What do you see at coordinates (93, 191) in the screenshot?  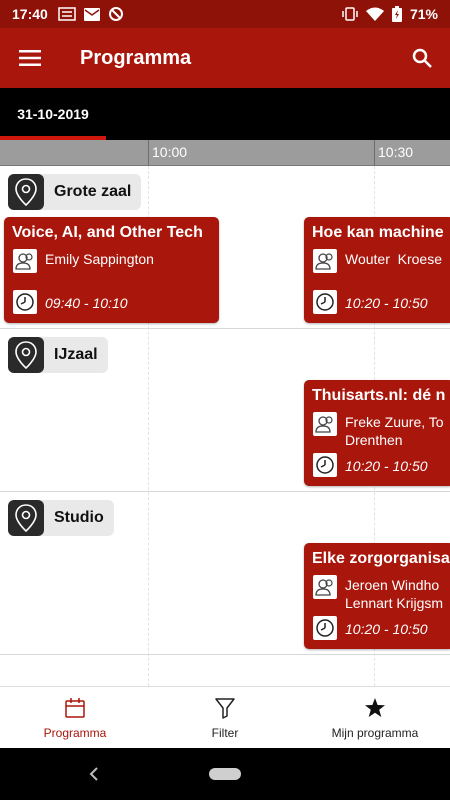 I see `room-name: Grote zaal` at bounding box center [93, 191].